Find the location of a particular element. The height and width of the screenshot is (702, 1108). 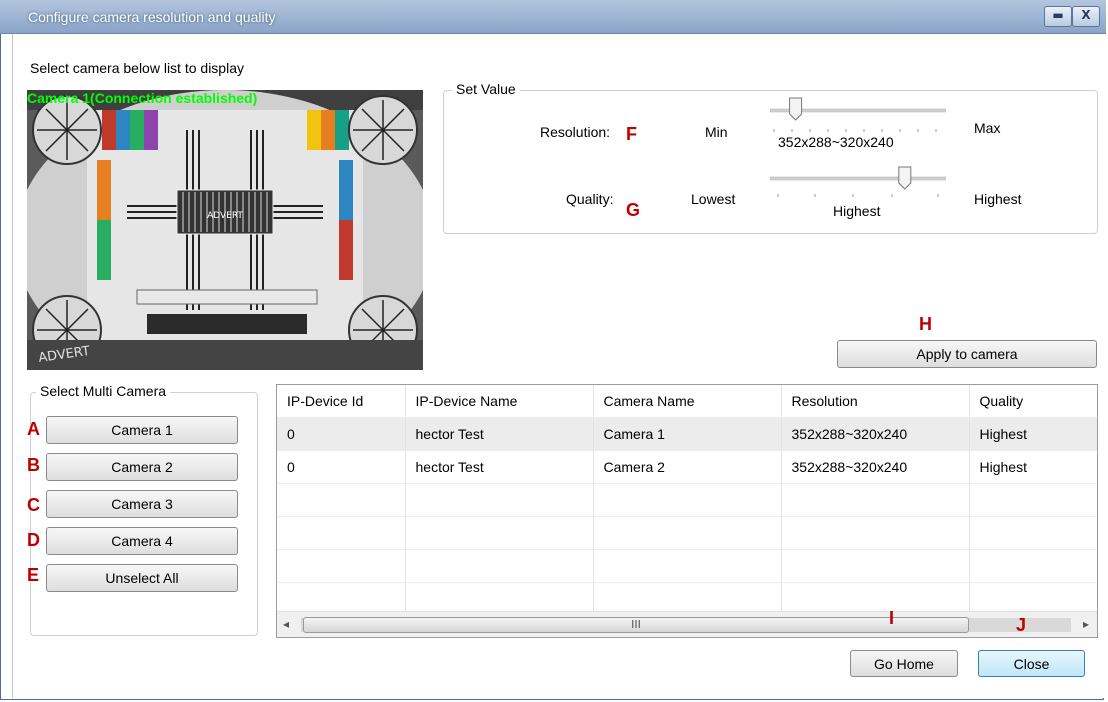

annotation-b: B is located at coordinates (33, 465).